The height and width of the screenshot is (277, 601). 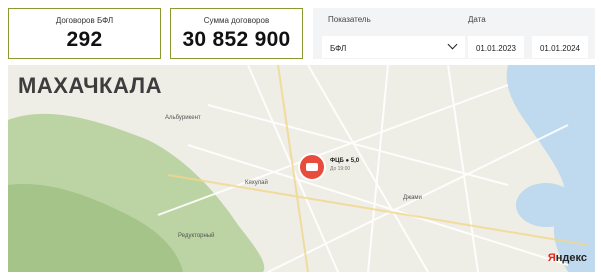 What do you see at coordinates (393, 47) in the screenshot?
I see `indicator-select: БФЛ` at bounding box center [393, 47].